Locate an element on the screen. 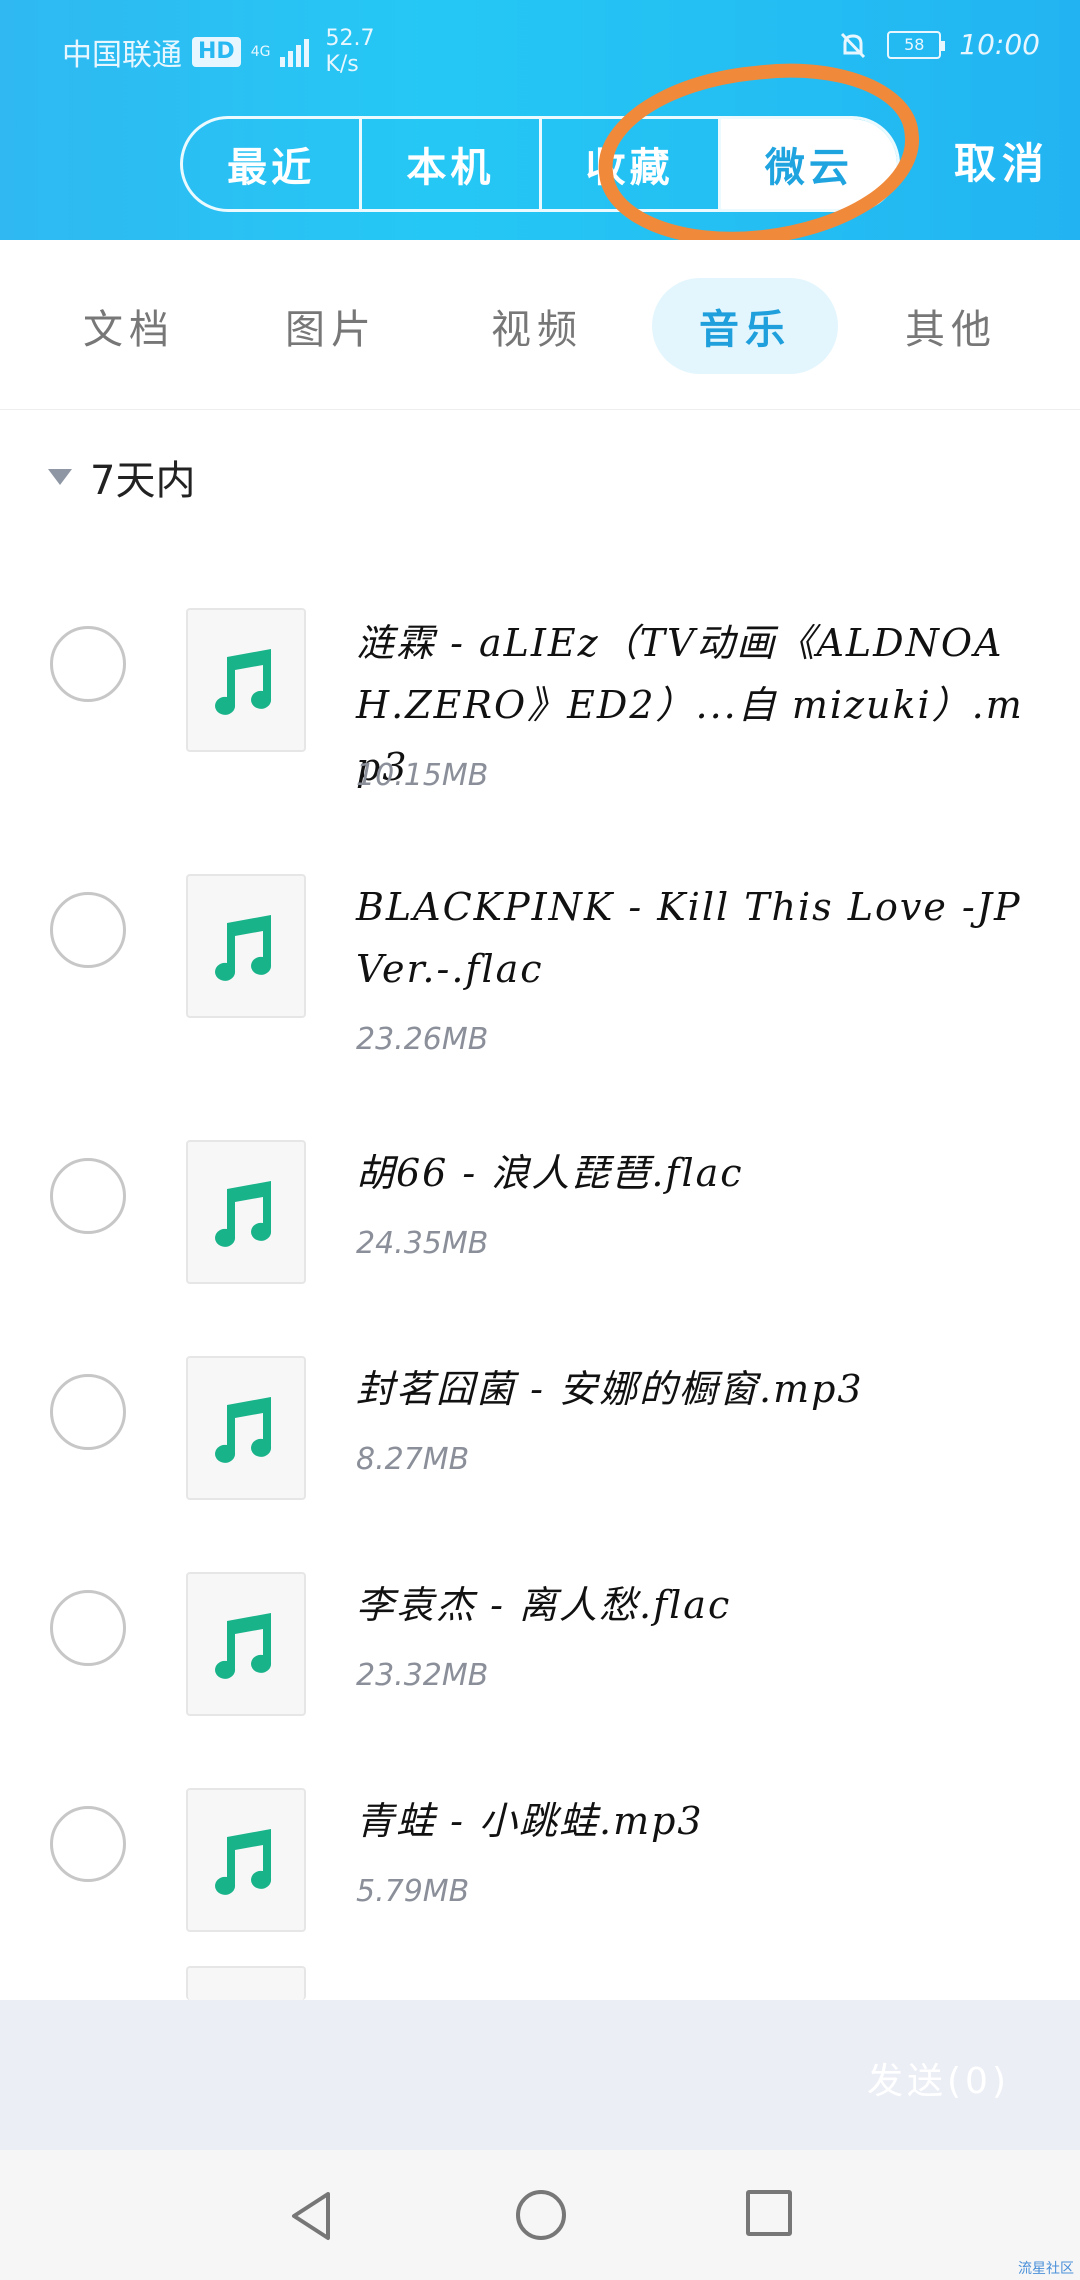 Image resolution: width=1080 pixels, height=2280 pixels. clock: 10:00 is located at coordinates (999, 44).